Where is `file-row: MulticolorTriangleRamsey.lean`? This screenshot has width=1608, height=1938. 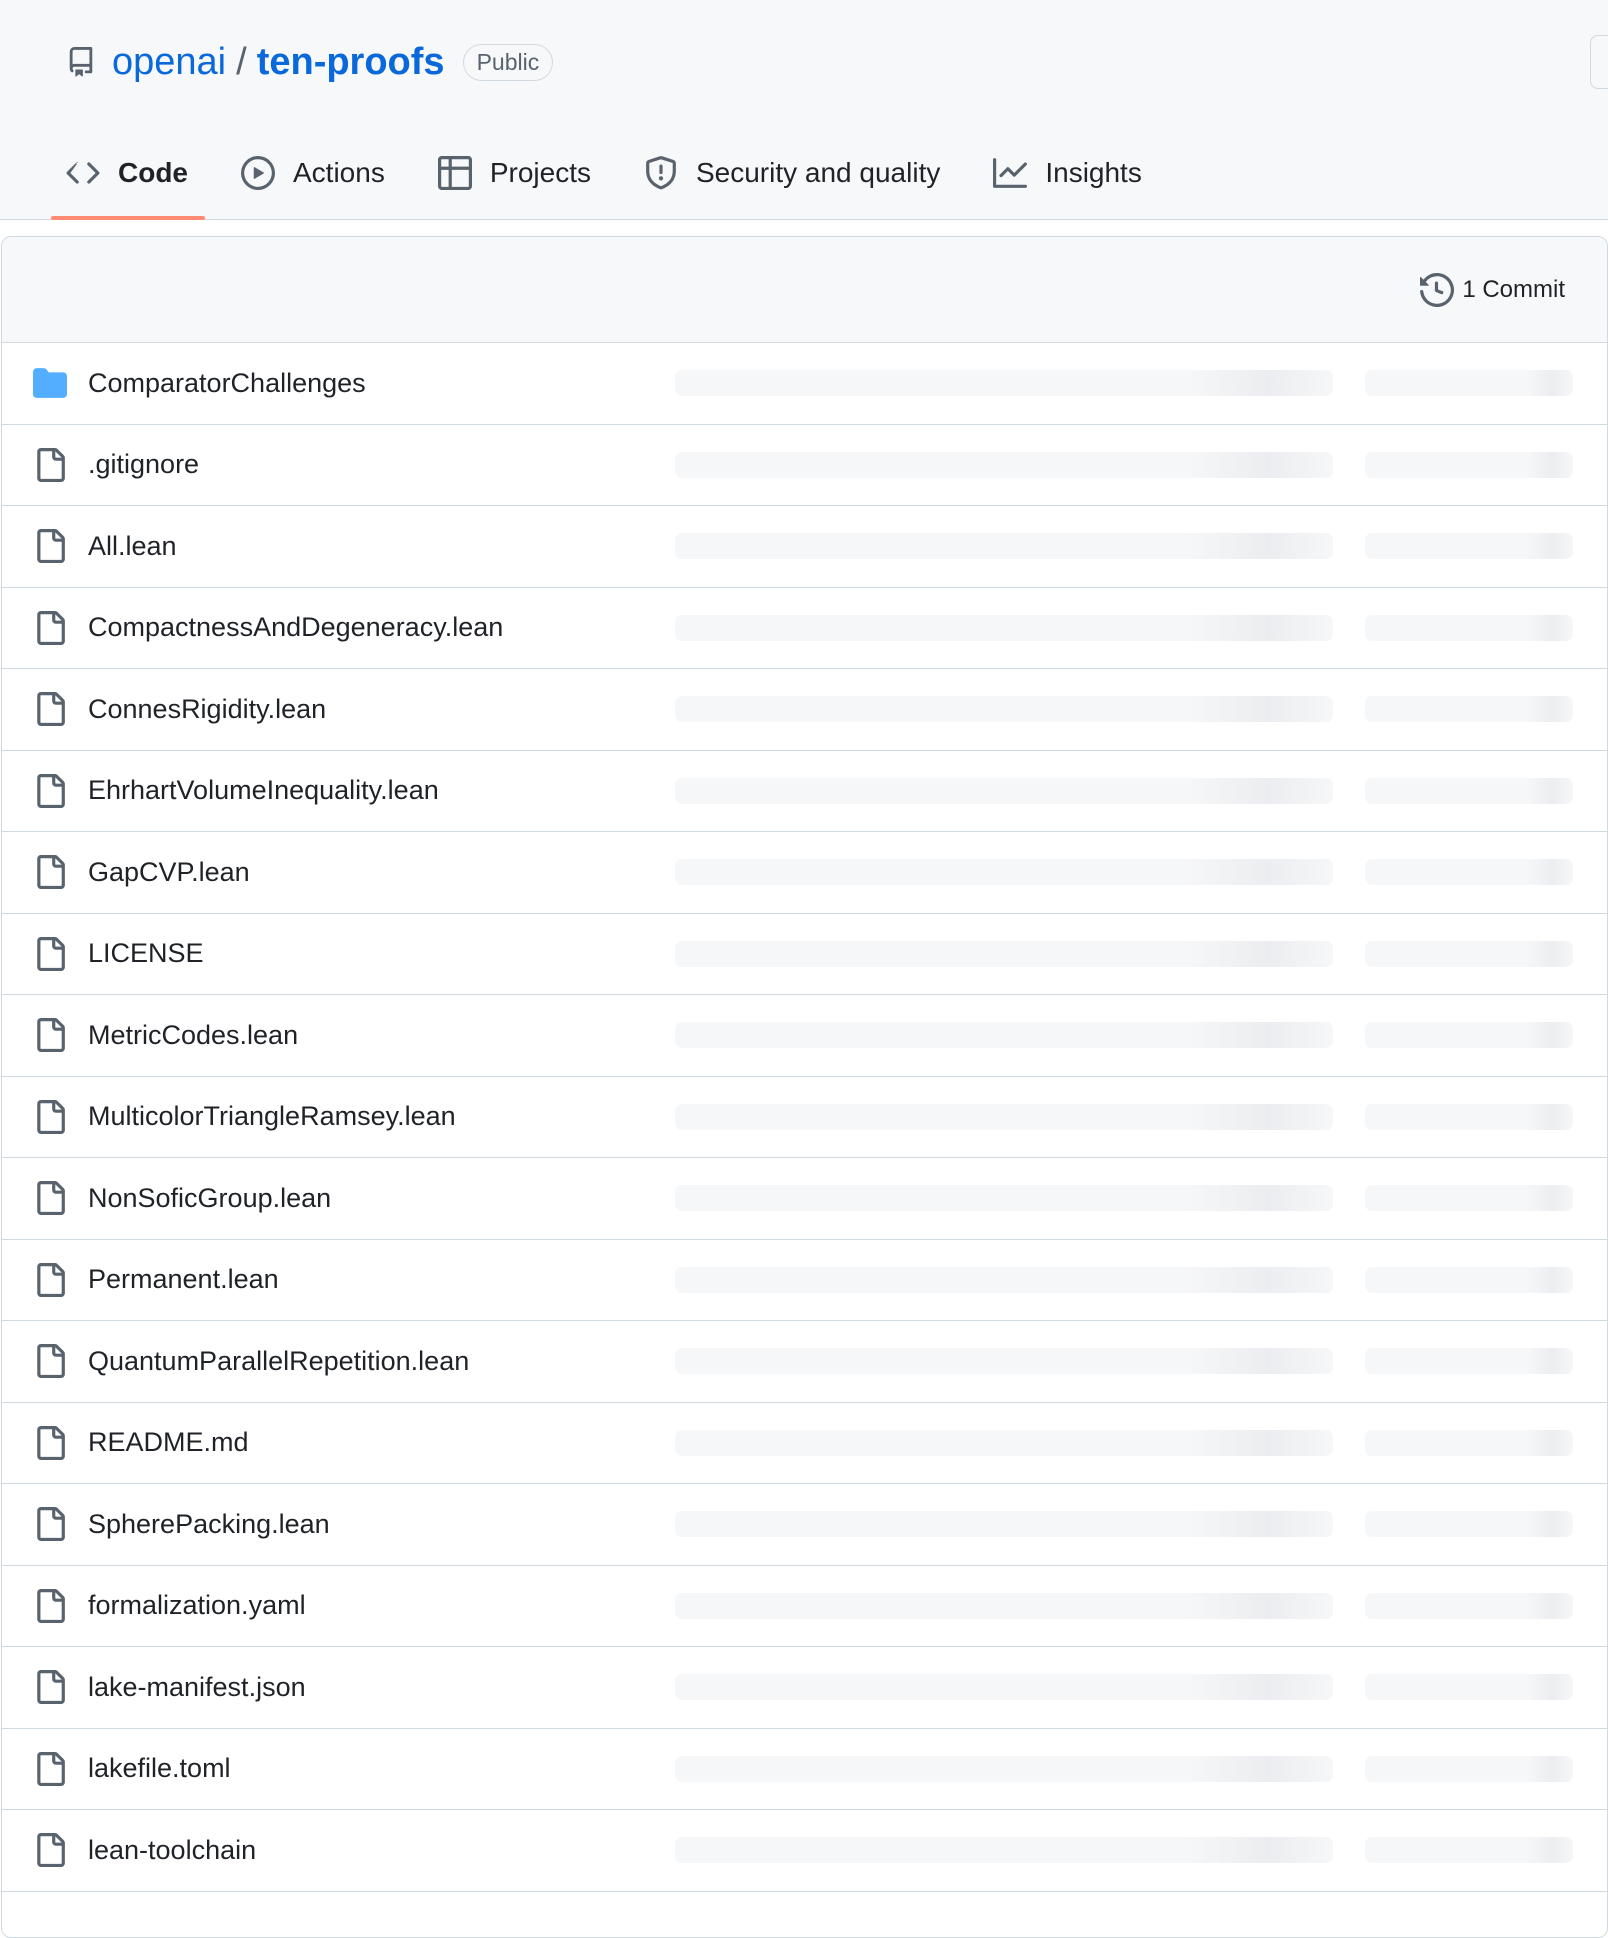
file-row: MulticolorTriangleRamsey.lean is located at coordinates (804, 1117).